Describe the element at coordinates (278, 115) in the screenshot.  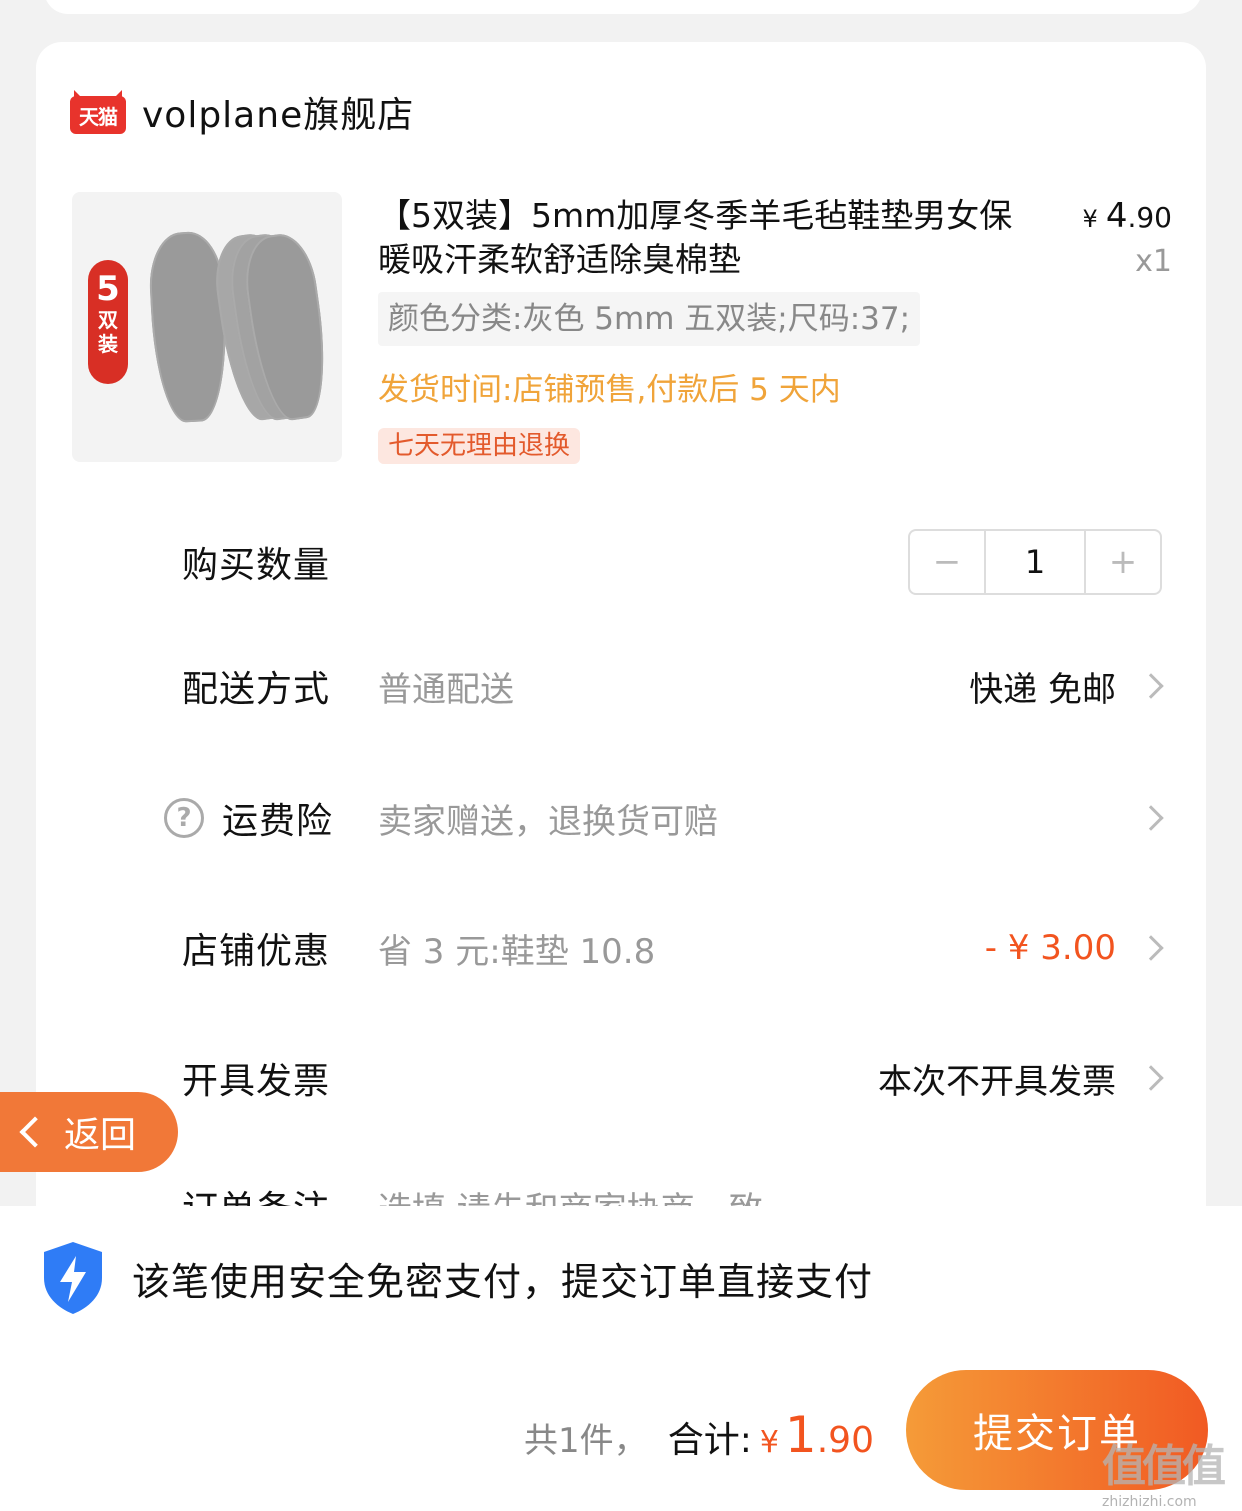
I see `shop-name: volplane旗舰店` at that location.